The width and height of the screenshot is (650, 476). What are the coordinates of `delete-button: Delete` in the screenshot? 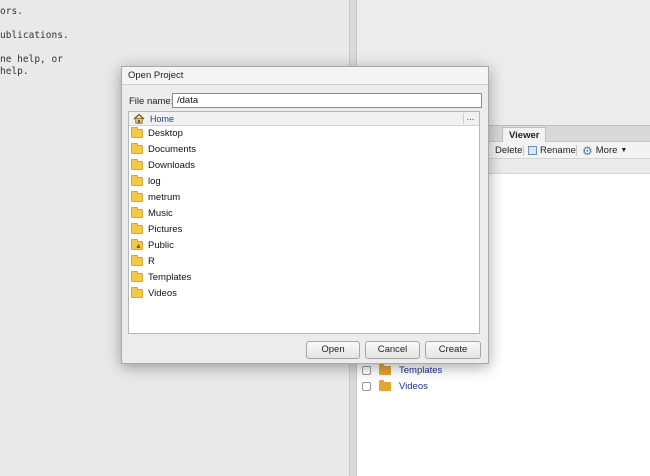 It's located at (508, 150).